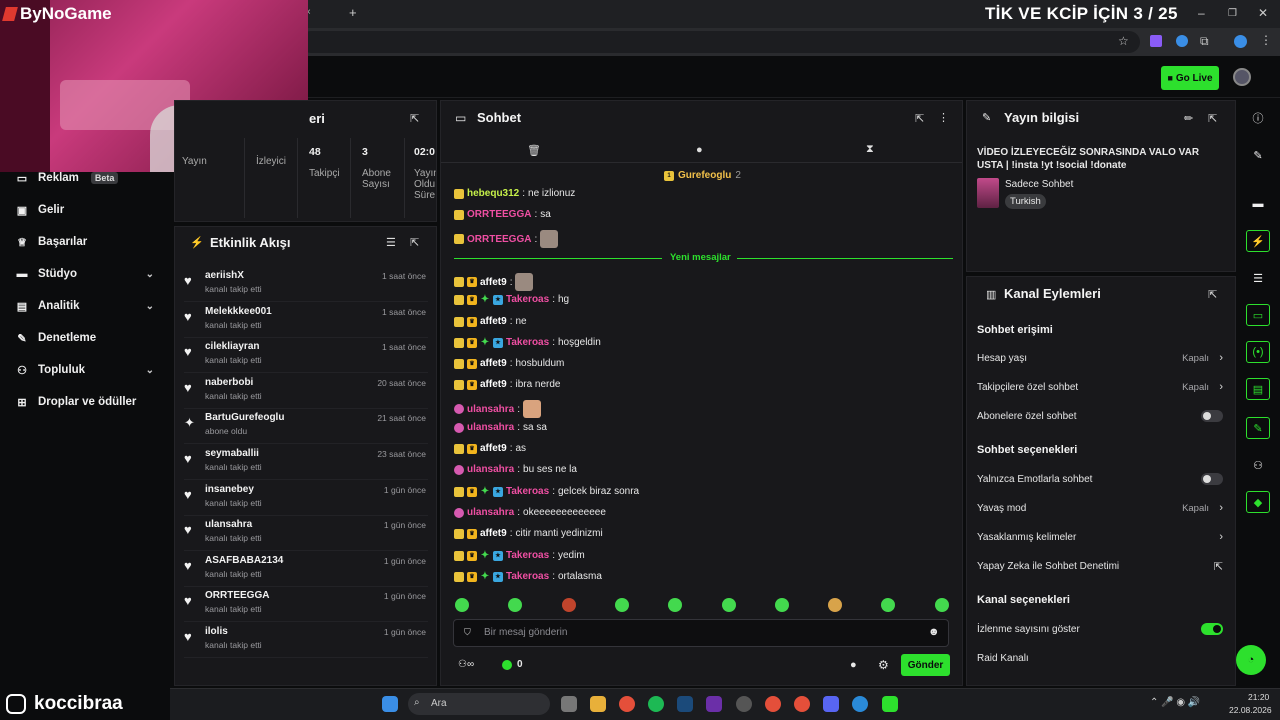 This screenshot has width=1280, height=720. Describe the element at coordinates (1258, 241) in the screenshot. I see `lightning-icon: ⚡` at that location.